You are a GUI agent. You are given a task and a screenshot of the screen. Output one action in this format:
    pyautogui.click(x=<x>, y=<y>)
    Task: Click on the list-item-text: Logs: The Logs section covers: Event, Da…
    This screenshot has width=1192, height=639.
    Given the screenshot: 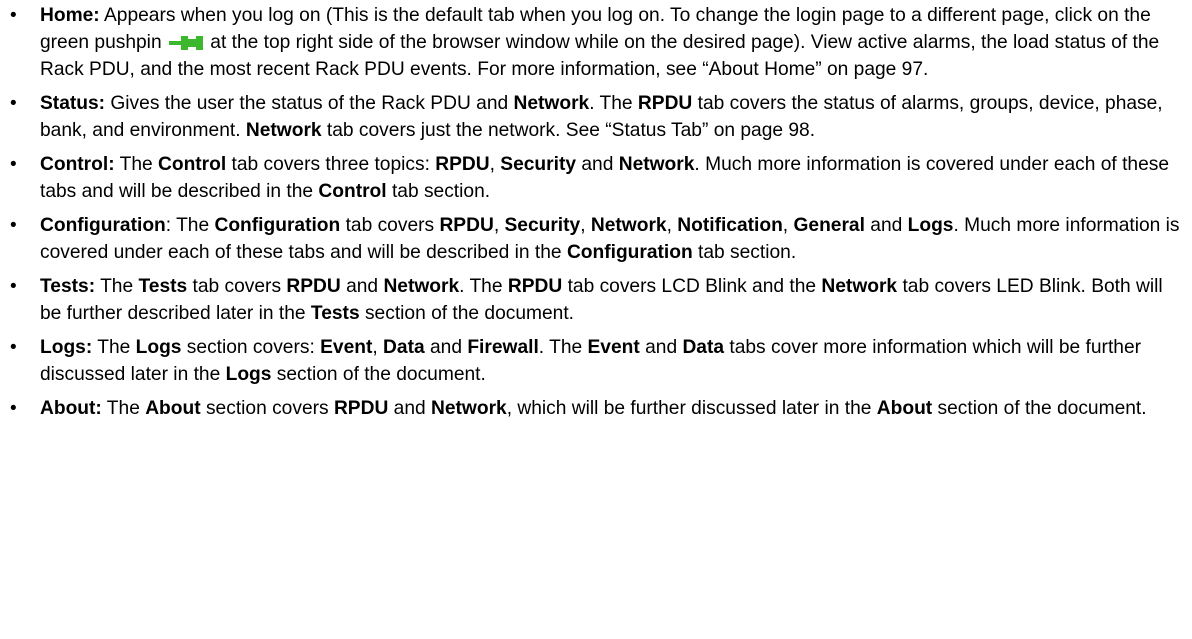 What is the action you would take?
    pyautogui.click(x=590, y=361)
    